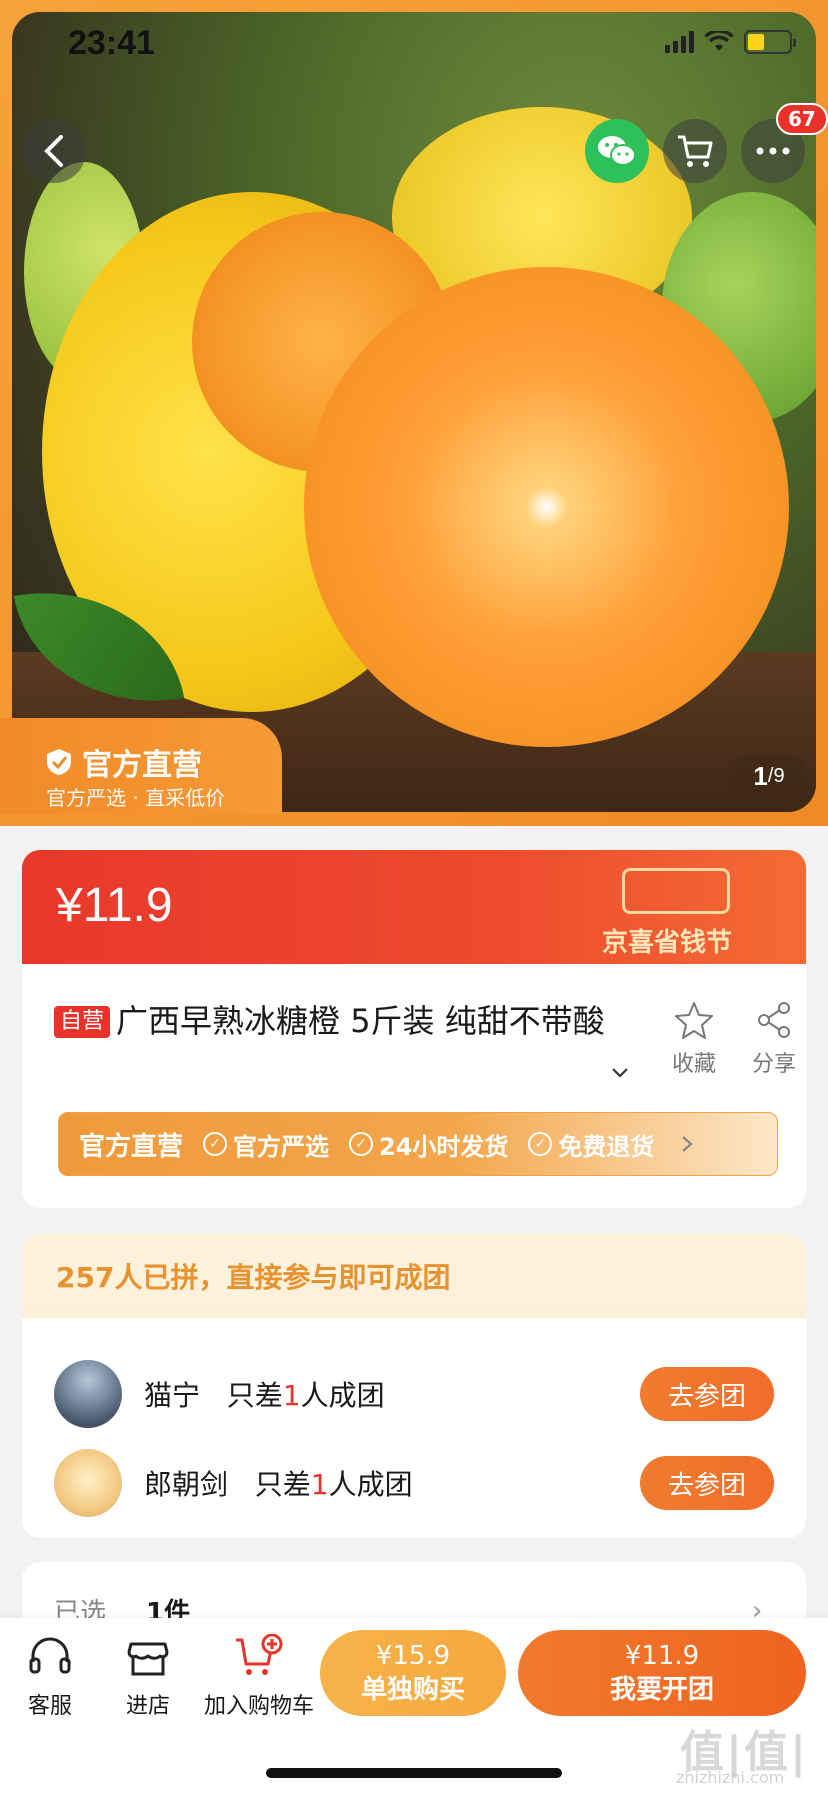 The height and width of the screenshot is (1793, 828). What do you see at coordinates (142, 765) in the screenshot?
I see `official-title-text: 官方直营` at bounding box center [142, 765].